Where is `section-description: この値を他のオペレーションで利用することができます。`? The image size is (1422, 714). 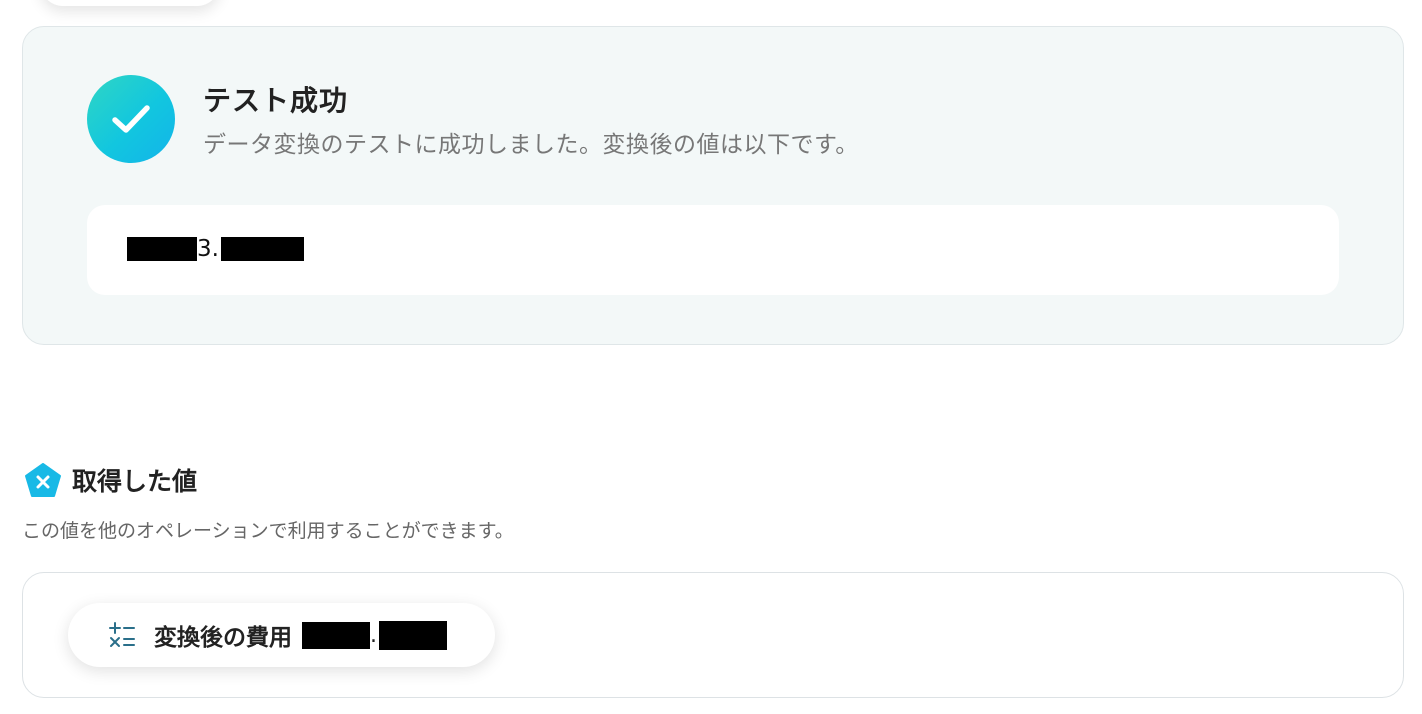
section-description: この値を他のオペレーションで利用することができます。 is located at coordinates (268, 531).